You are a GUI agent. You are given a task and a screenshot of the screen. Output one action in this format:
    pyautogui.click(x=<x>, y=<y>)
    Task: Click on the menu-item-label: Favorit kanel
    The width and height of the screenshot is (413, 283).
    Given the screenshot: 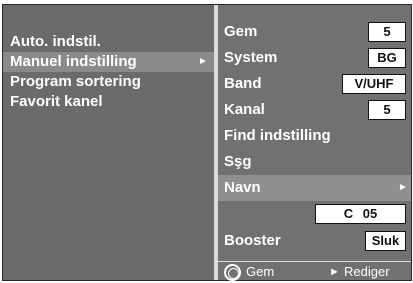 What is the action you would take?
    pyautogui.click(x=56, y=101)
    